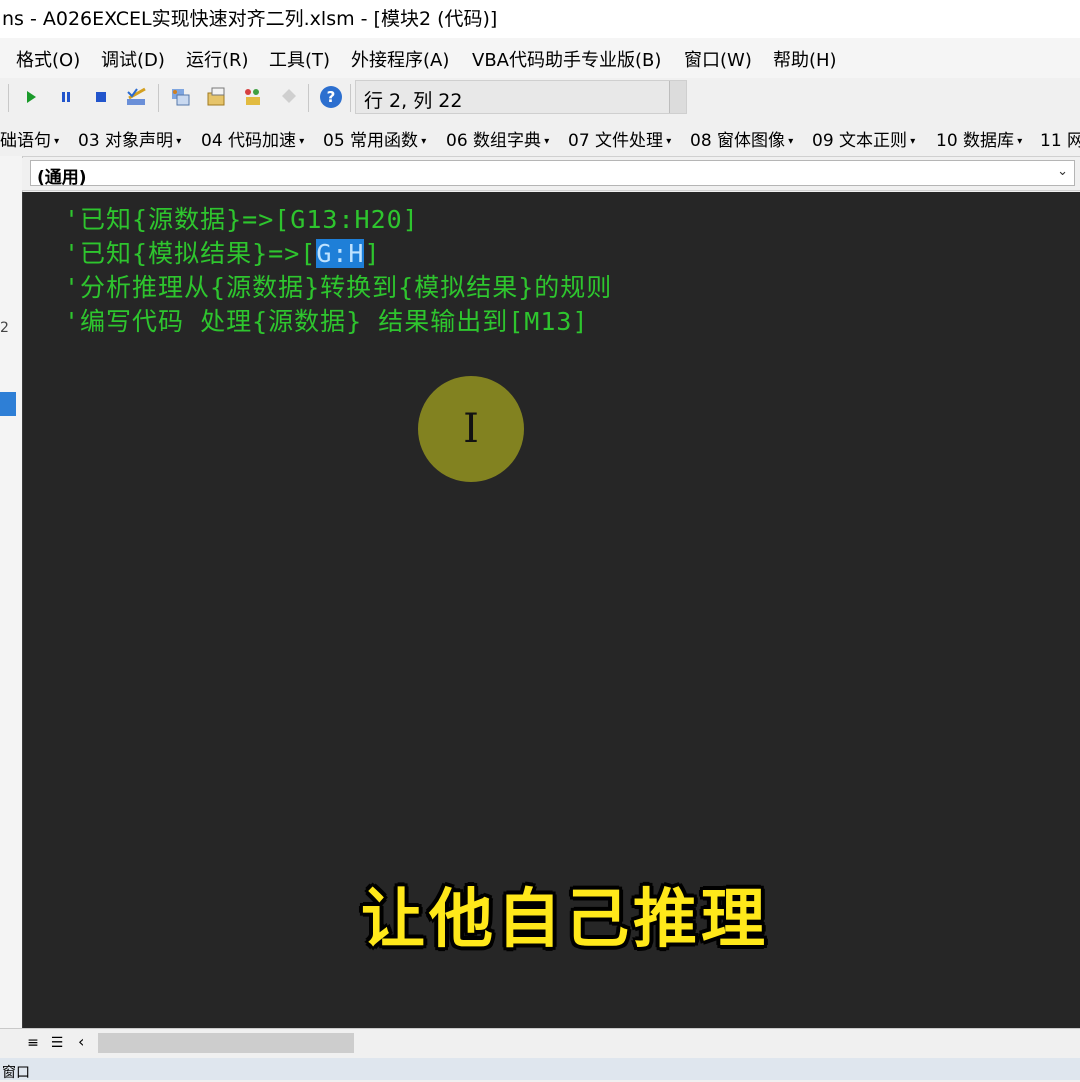  Describe the element at coordinates (101, 97) in the screenshot. I see `stop-icon` at that location.